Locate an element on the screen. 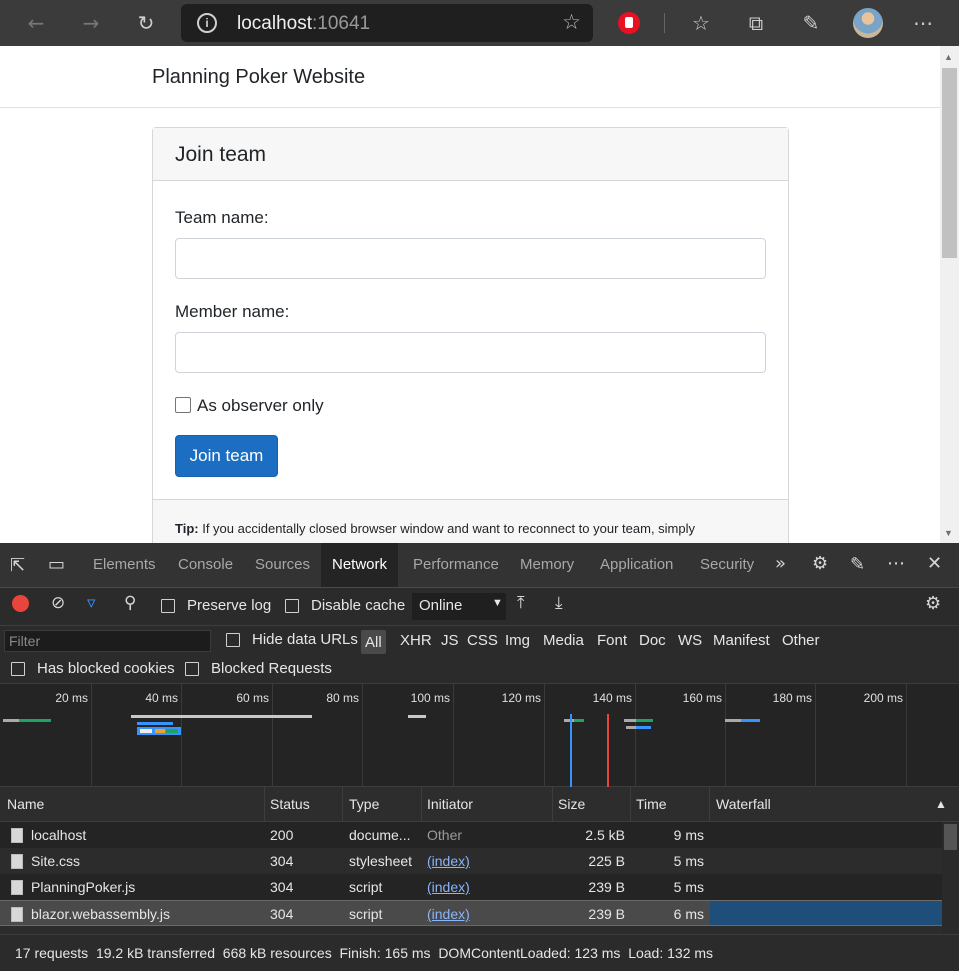  filter-font: Font is located at coordinates (612, 640).